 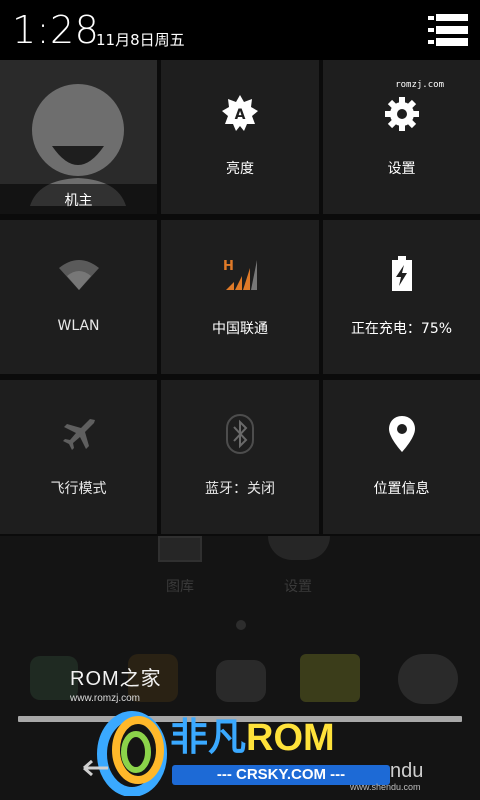 I want to click on gear-icon, so click(x=402, y=116).